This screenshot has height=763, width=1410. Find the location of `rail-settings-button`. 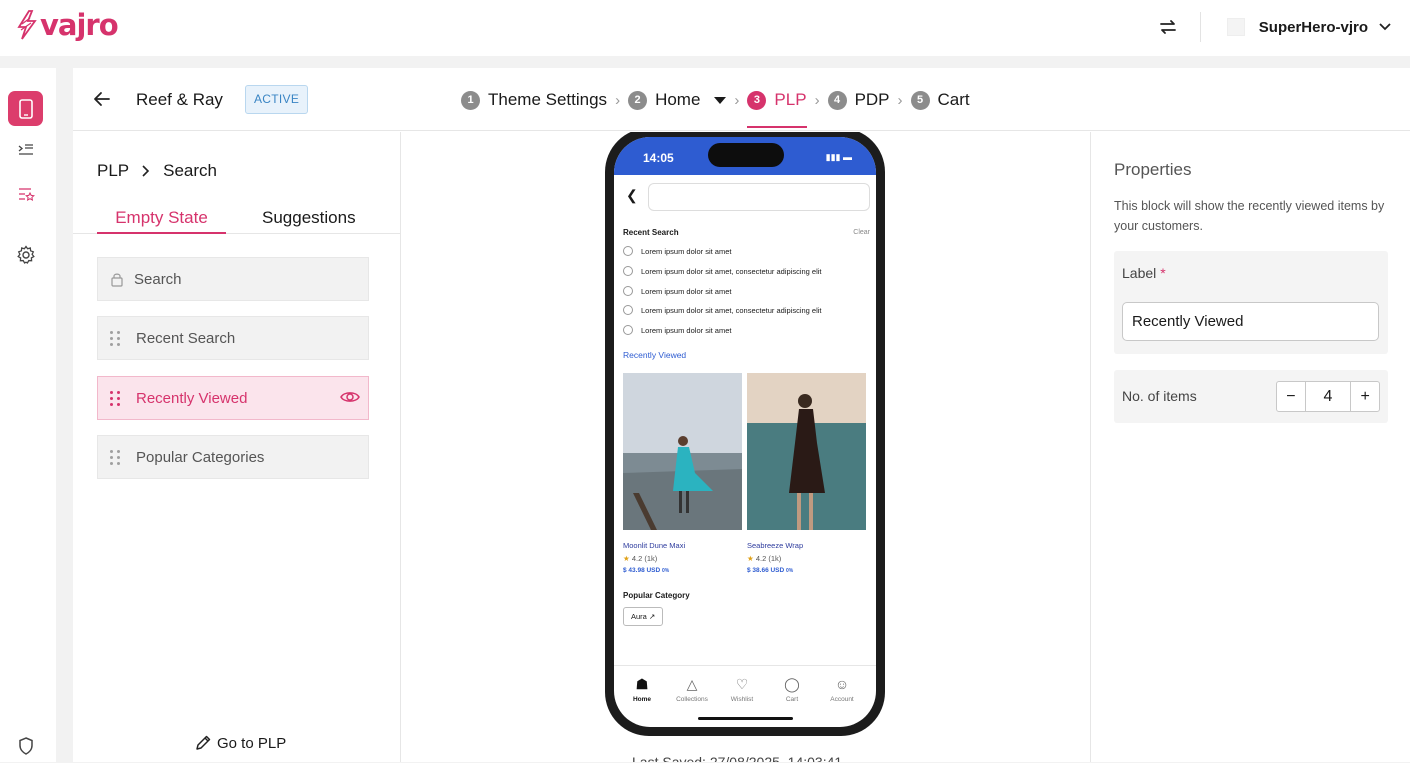

rail-settings-button is located at coordinates (25, 254).